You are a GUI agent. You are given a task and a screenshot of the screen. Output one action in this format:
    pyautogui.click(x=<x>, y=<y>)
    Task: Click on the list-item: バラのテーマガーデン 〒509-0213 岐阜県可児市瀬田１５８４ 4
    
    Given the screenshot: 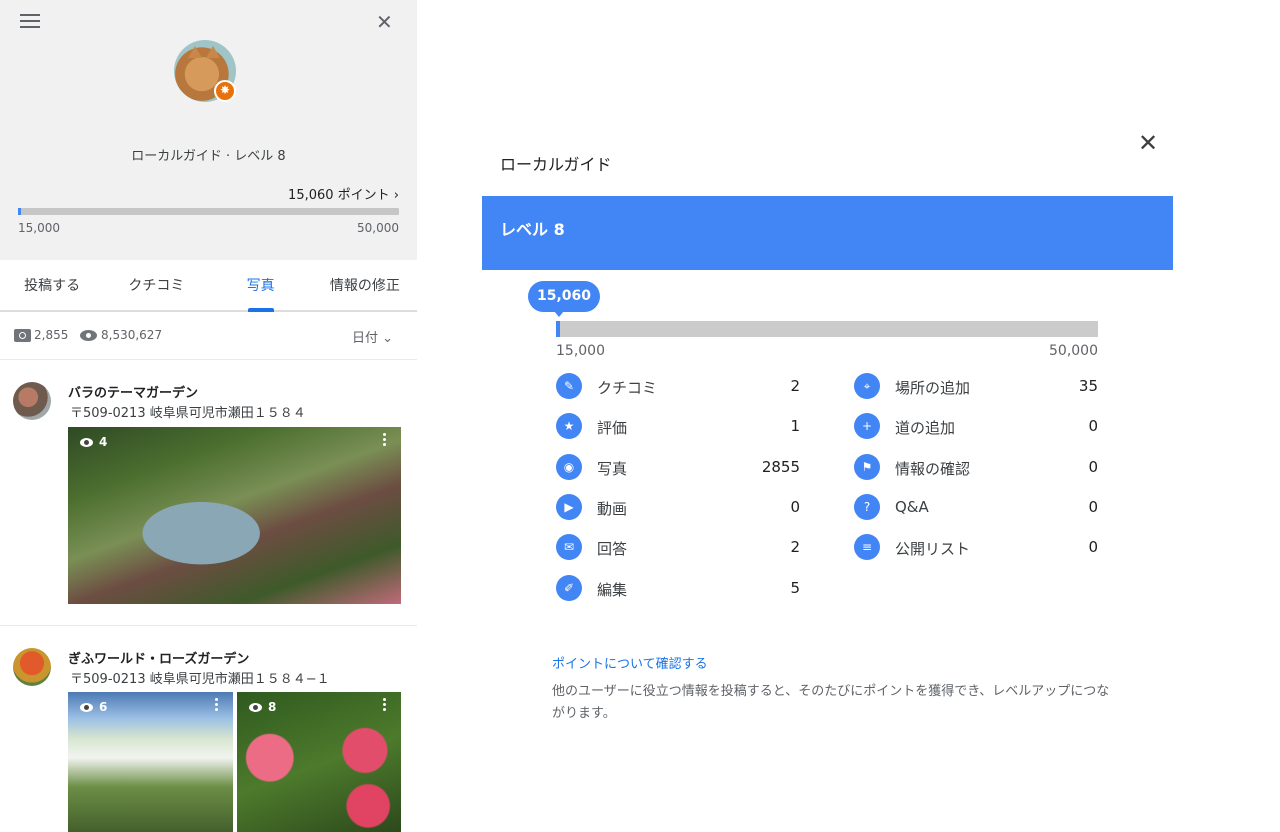 What is the action you would take?
    pyautogui.click(x=208, y=494)
    